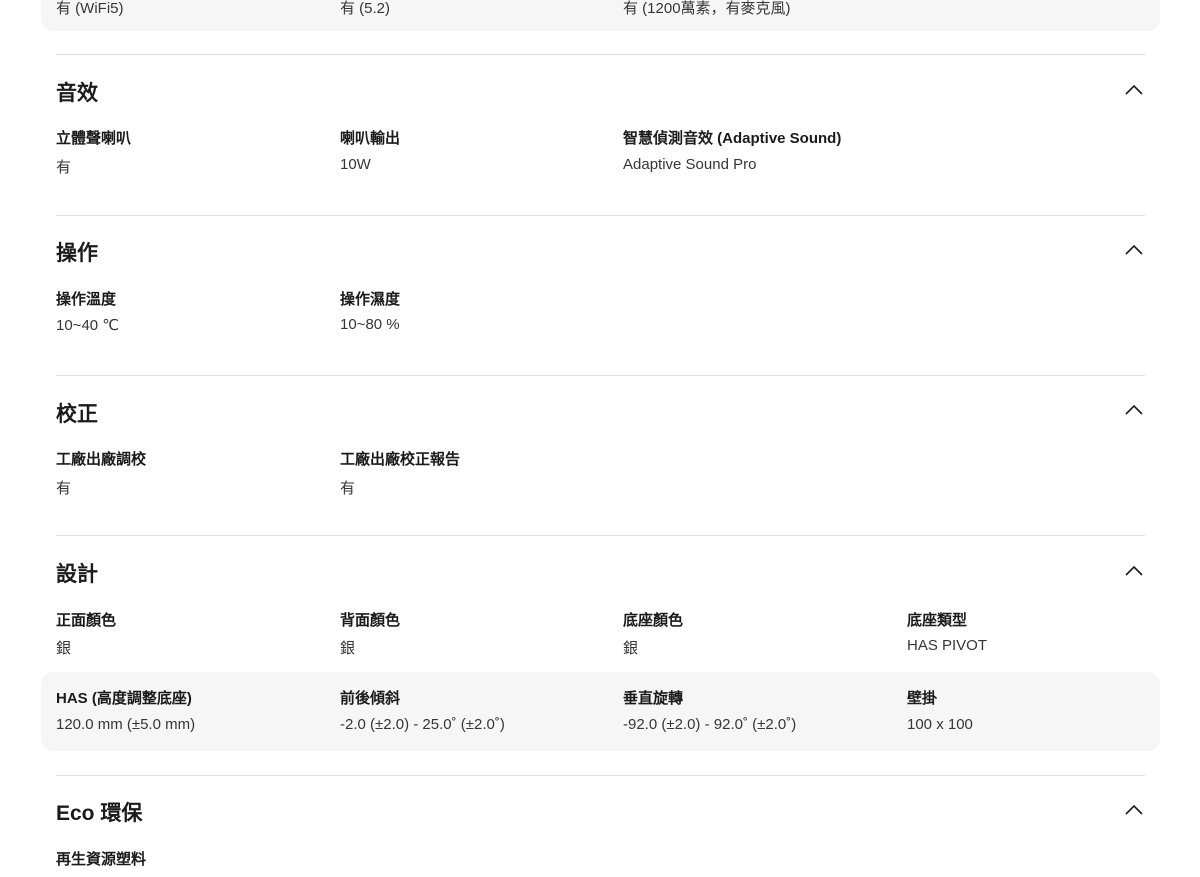 Image resolution: width=1200 pixels, height=877 pixels. What do you see at coordinates (940, 724) in the screenshot?
I see `spec-value: 100 x 100` at bounding box center [940, 724].